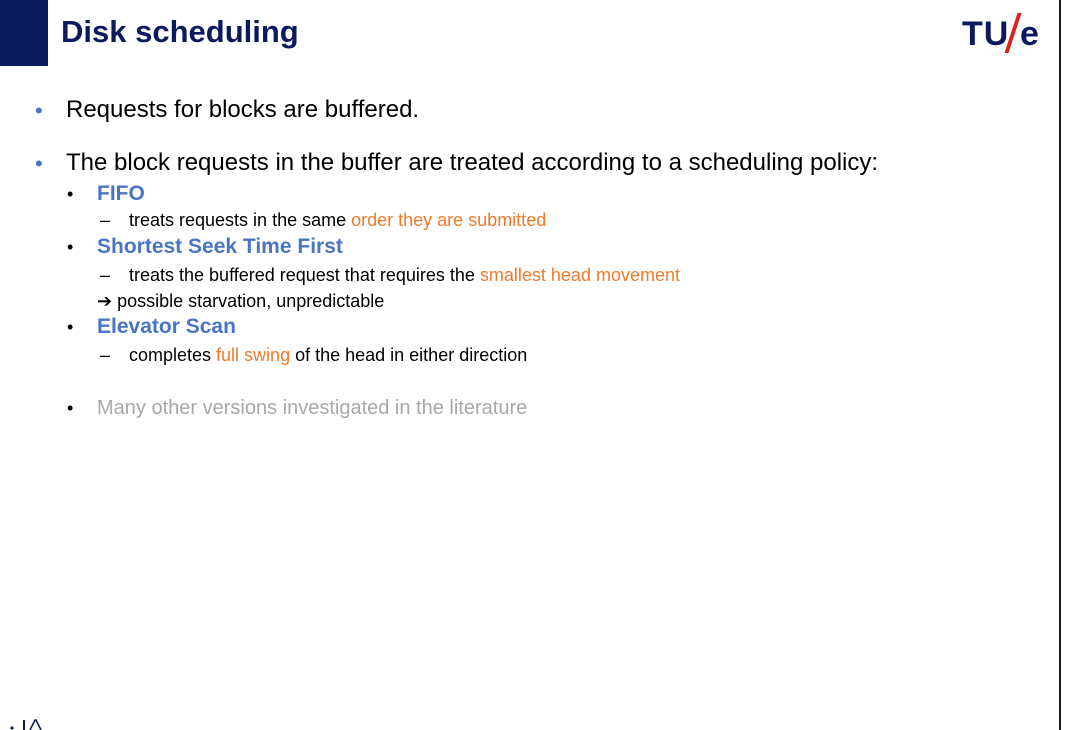  Describe the element at coordinates (173, 355) in the screenshot. I see `desc-text: completes` at that location.